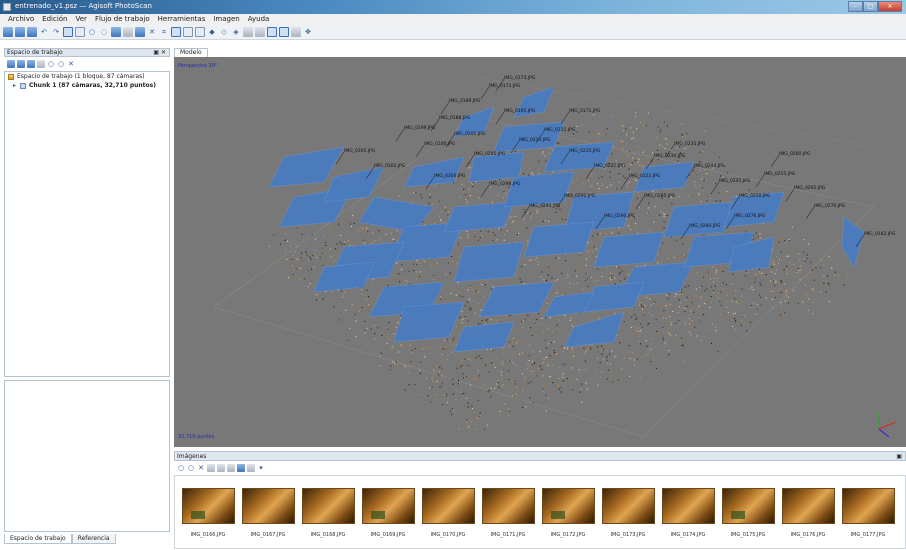 This screenshot has width=906, height=550. Describe the element at coordinates (448, 513) in the screenshot. I see `image-thumbnail: IMG_0170.JPG` at that location.